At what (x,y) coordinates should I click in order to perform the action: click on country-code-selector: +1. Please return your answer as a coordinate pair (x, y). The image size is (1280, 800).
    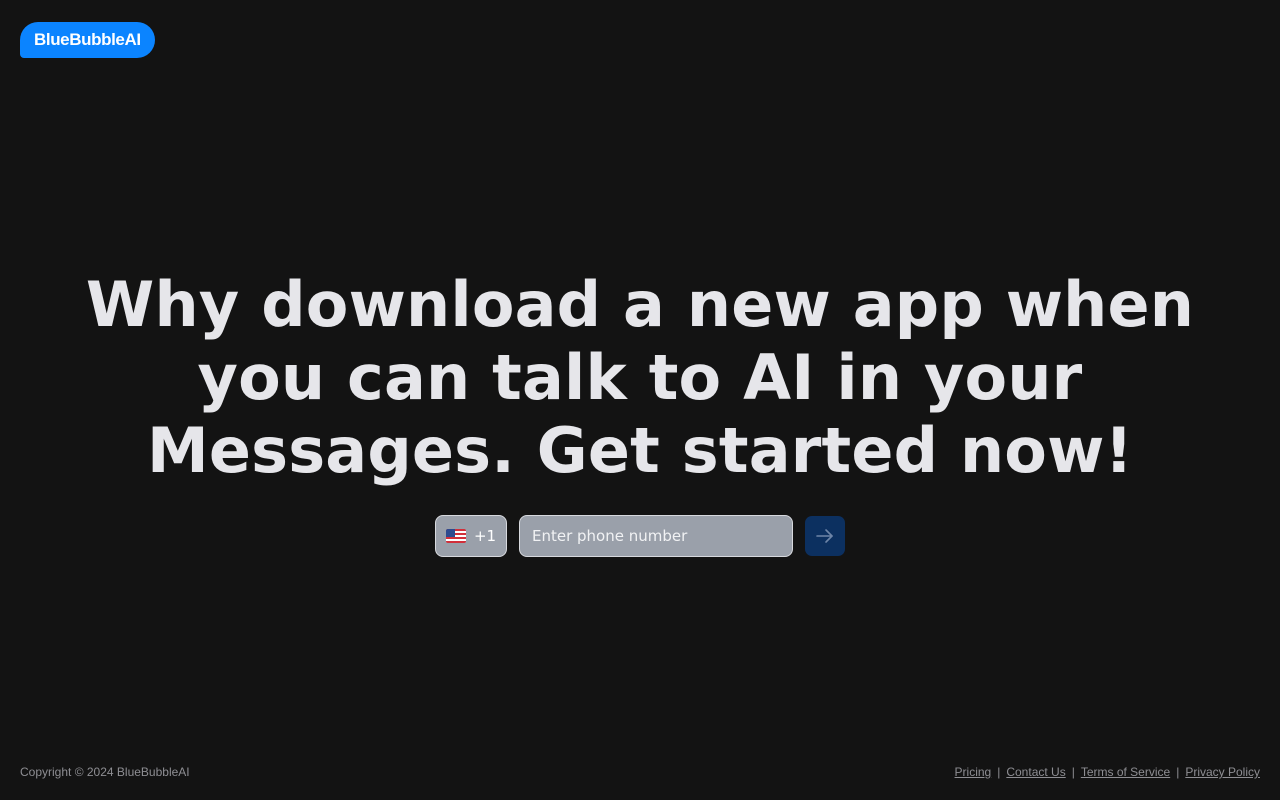
    Looking at the image, I should click on (471, 536).